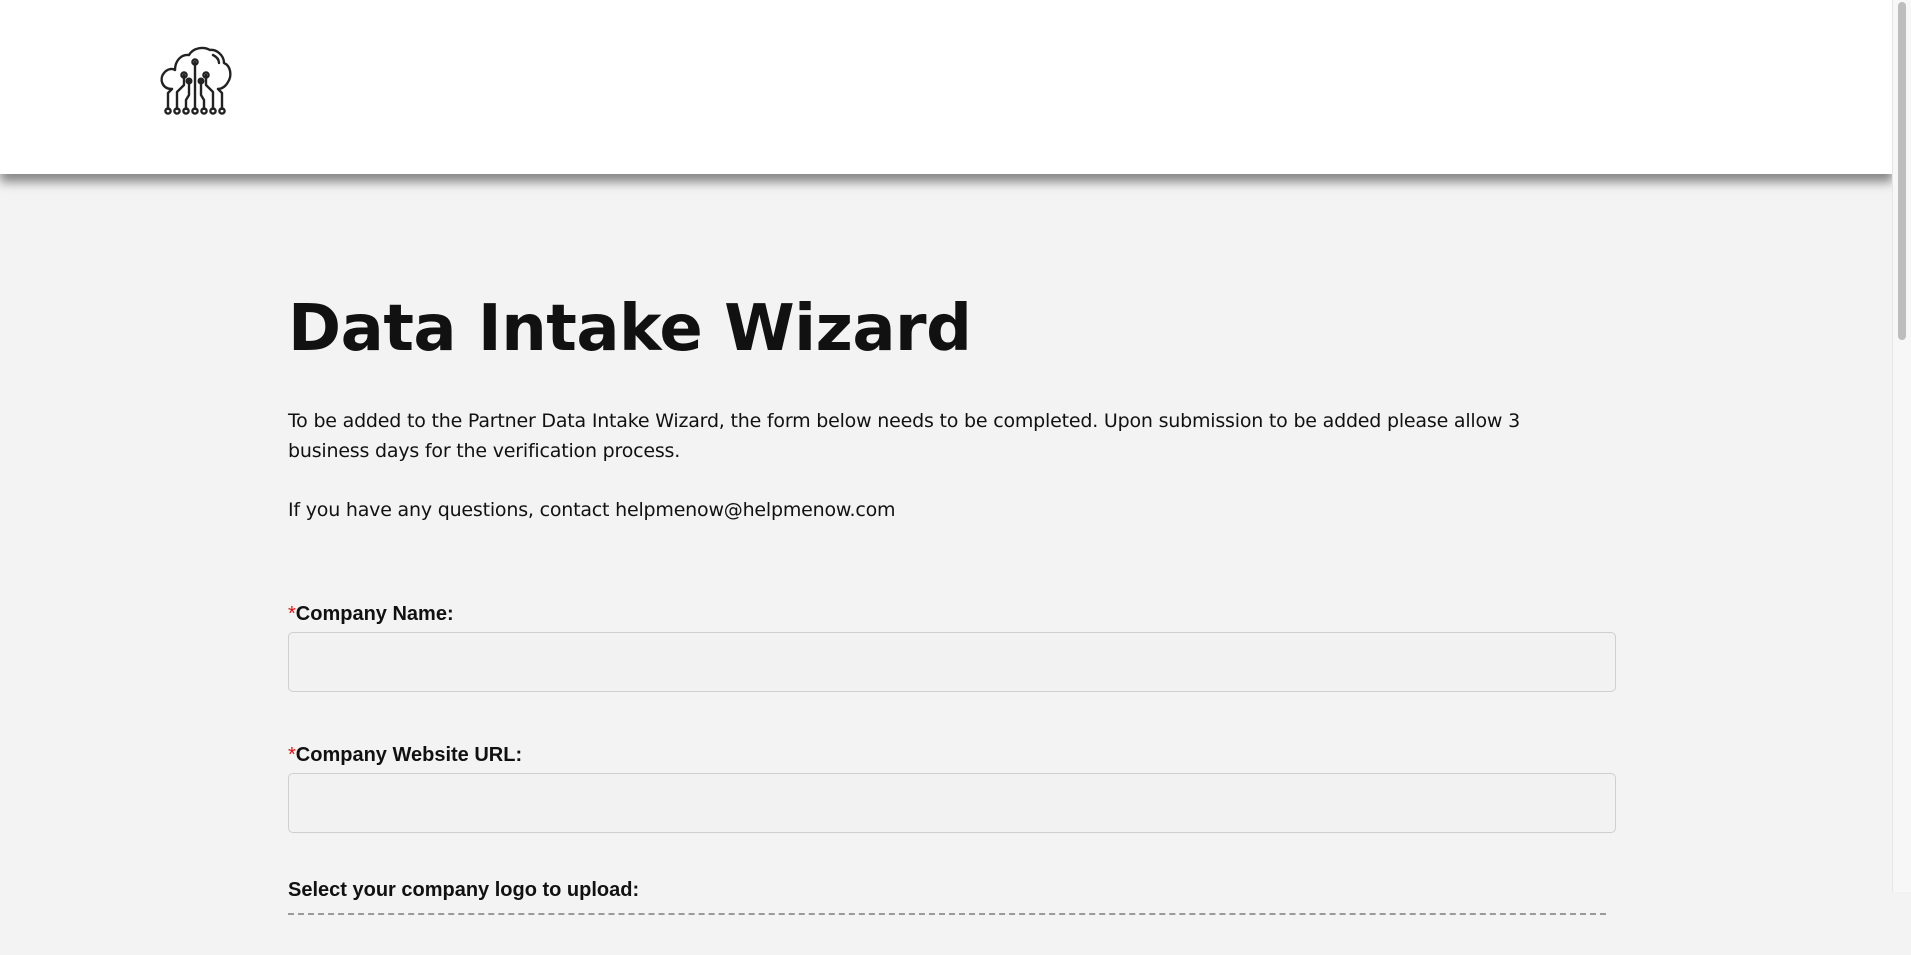 The width and height of the screenshot is (1911, 955). Describe the element at coordinates (464, 890) in the screenshot. I see `logo-upload-label: Select your company logo to upload:` at that location.